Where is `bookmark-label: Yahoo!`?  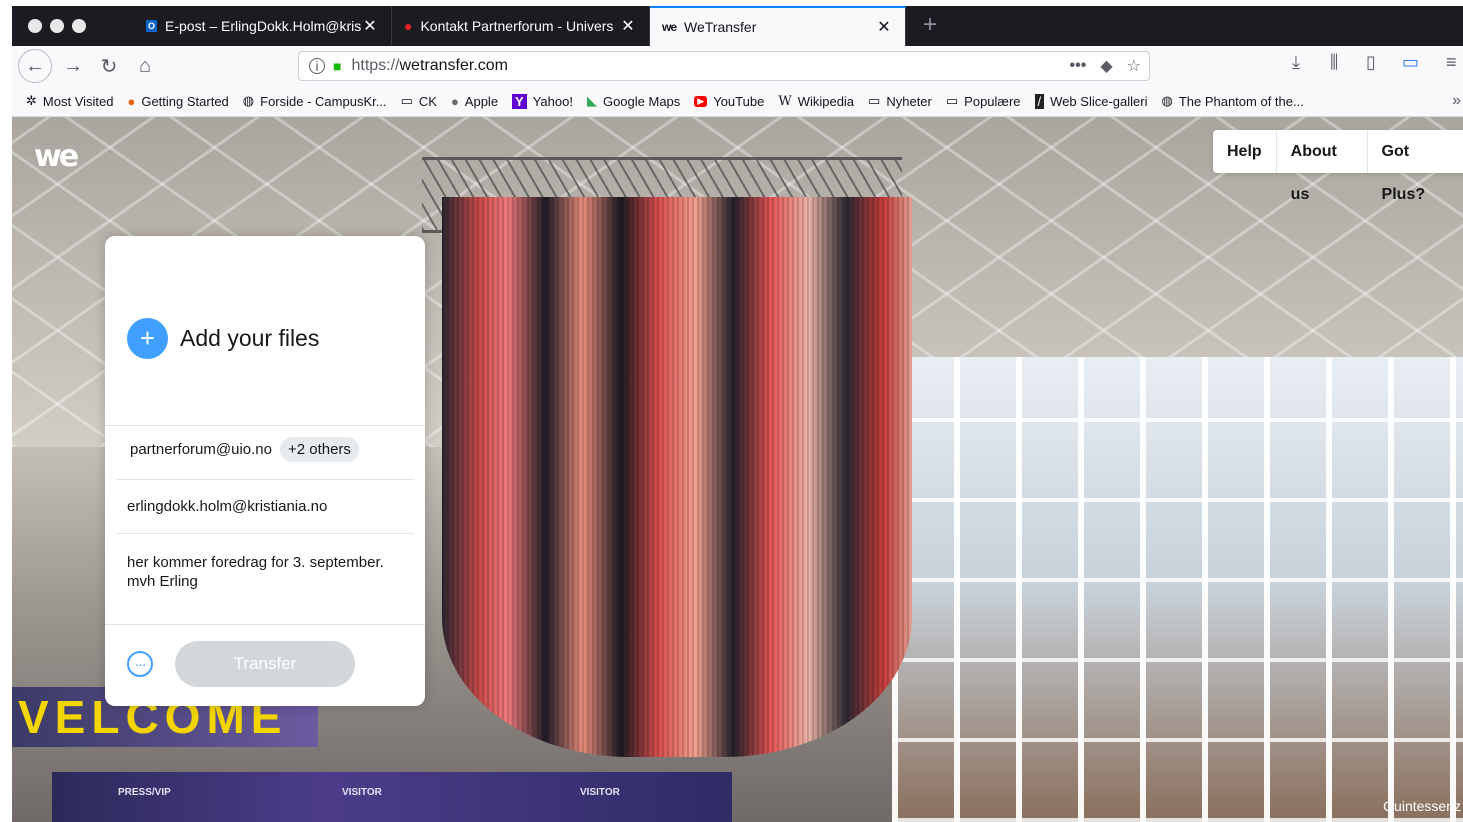 bookmark-label: Yahoo! is located at coordinates (552, 101).